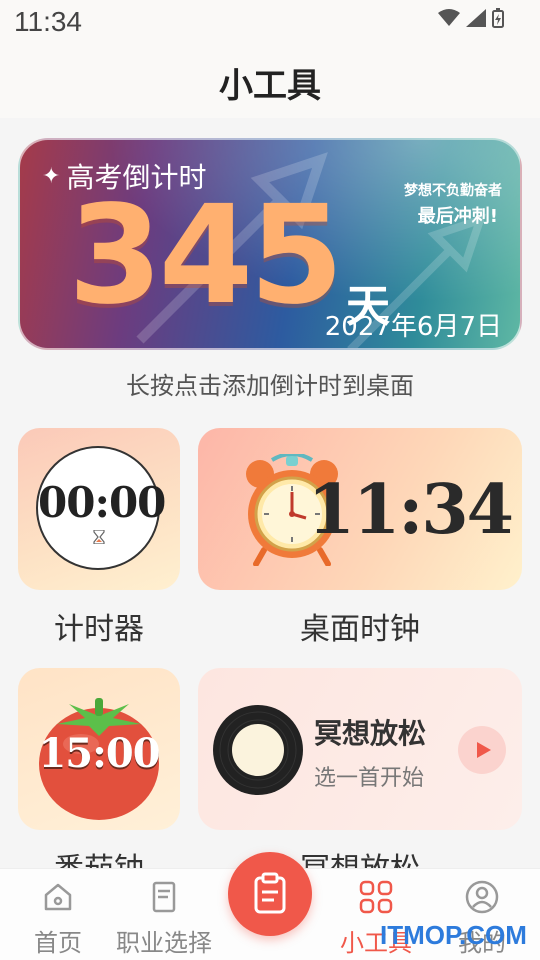 Image resolution: width=540 pixels, height=960 pixels. Describe the element at coordinates (51, 176) in the screenshot. I see `sparkle-icon: ✦` at that location.